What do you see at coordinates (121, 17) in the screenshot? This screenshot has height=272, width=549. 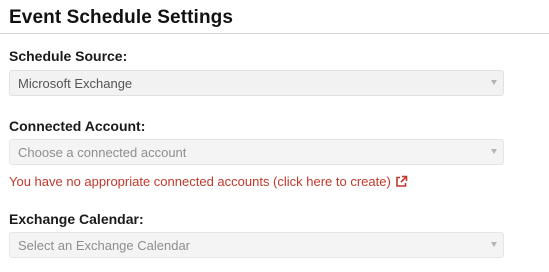 I see `page-title: Event Schedule Settings` at bounding box center [121, 17].